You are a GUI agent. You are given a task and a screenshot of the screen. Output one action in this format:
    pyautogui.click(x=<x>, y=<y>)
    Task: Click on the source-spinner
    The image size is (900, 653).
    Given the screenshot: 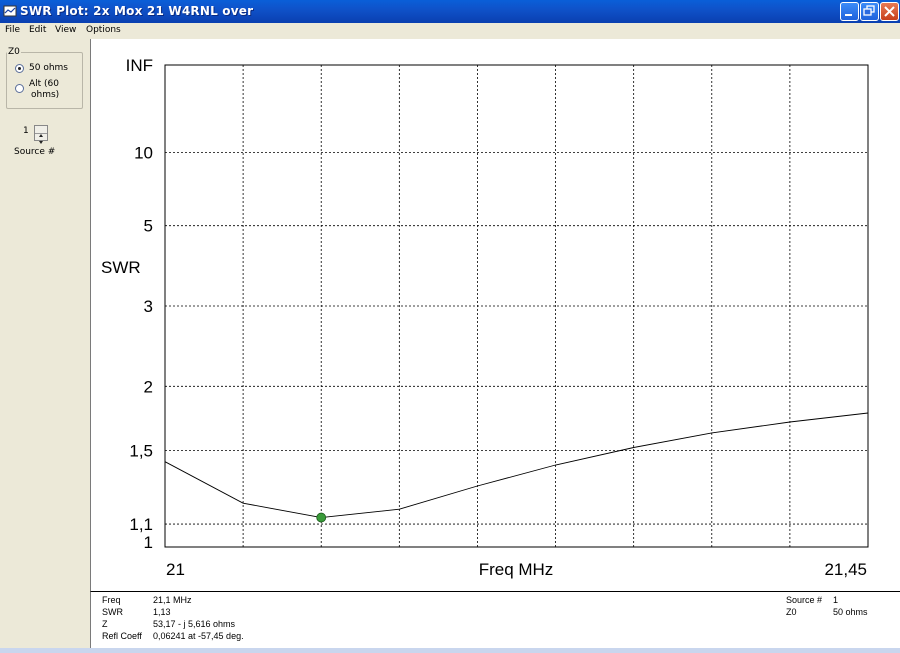 What is the action you would take?
    pyautogui.click(x=41, y=134)
    